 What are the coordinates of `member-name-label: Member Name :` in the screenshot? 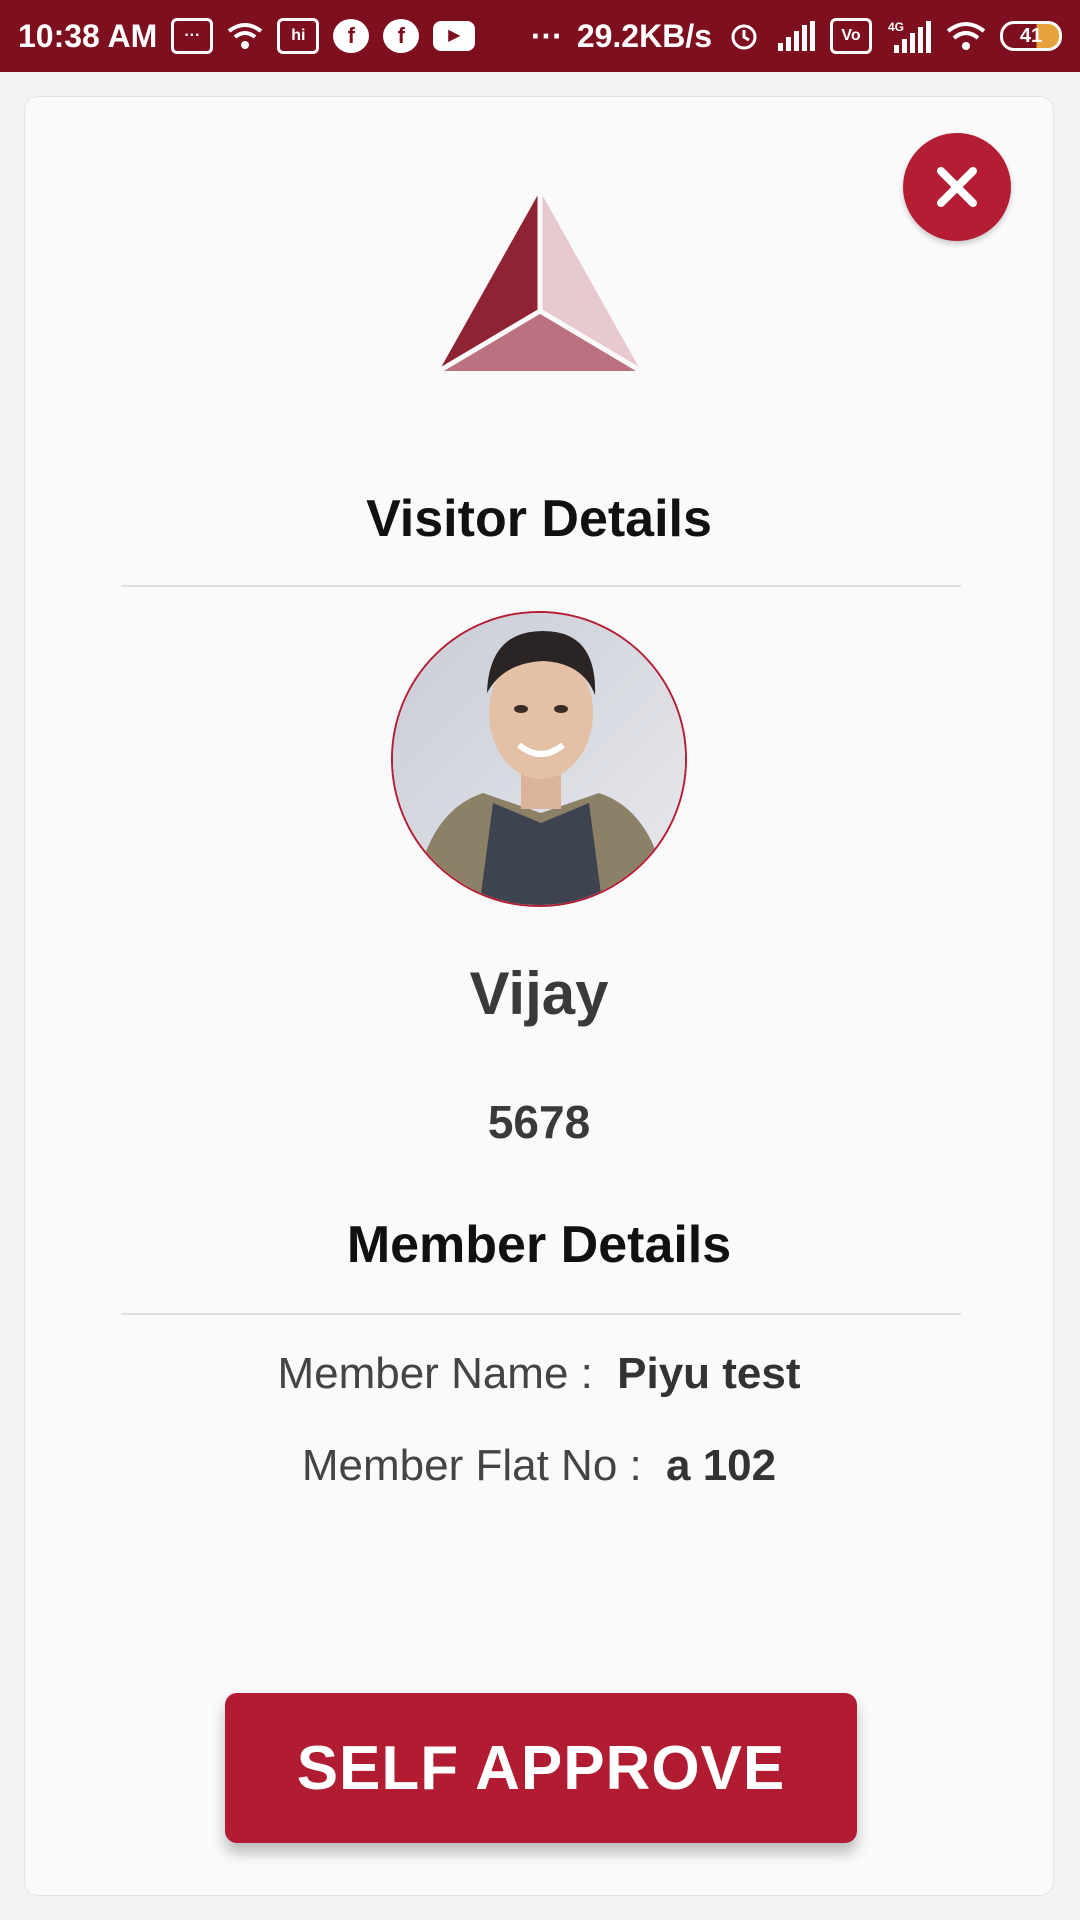 It's located at (435, 1373).